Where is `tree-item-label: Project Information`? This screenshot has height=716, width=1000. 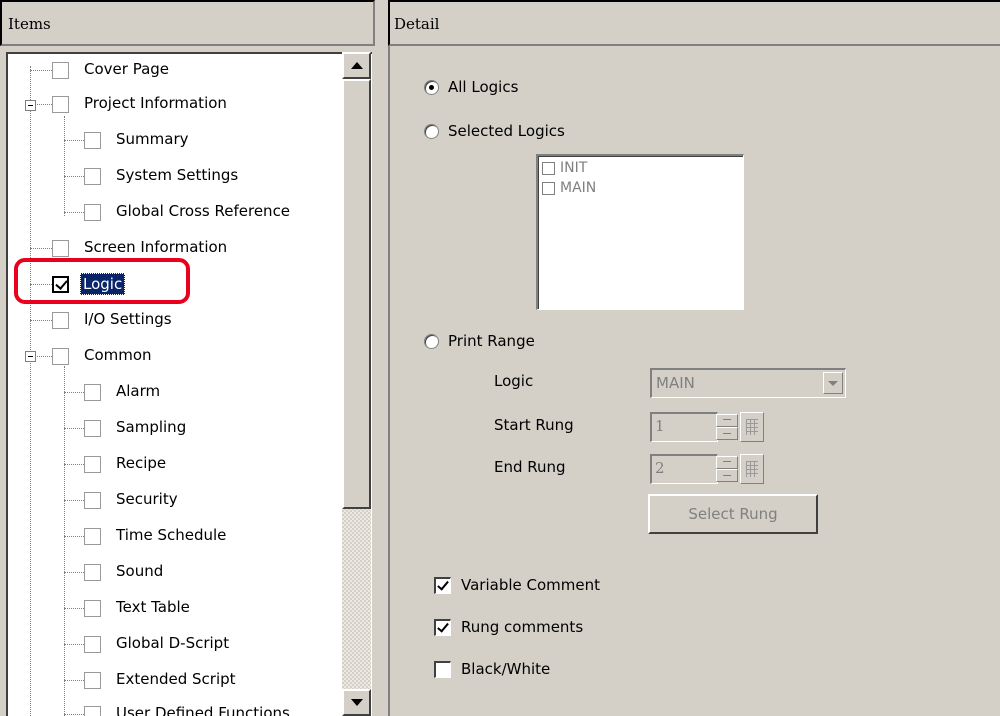 tree-item-label: Project Information is located at coordinates (155, 103).